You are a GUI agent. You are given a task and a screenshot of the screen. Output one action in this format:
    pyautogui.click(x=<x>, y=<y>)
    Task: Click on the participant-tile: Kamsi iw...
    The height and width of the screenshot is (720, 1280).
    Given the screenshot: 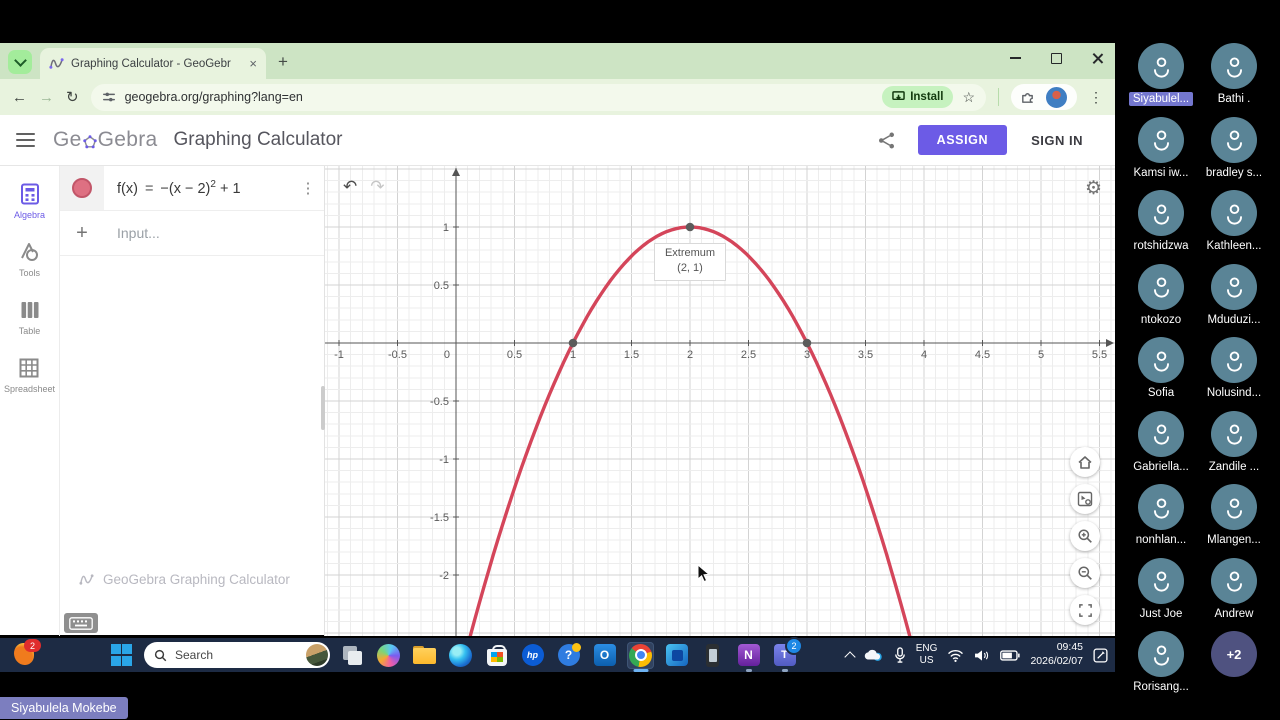 What is the action you would take?
    pyautogui.click(x=1161, y=150)
    